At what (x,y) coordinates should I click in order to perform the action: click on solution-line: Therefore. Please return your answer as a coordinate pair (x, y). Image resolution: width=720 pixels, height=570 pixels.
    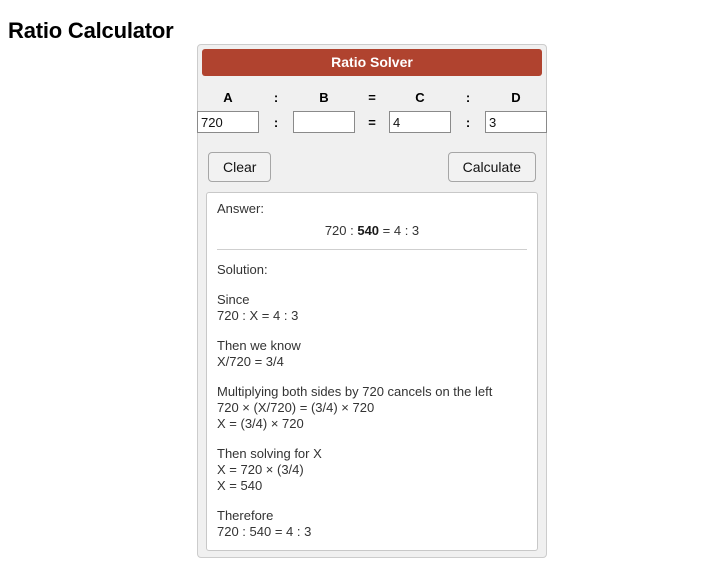
    Looking at the image, I should click on (245, 515).